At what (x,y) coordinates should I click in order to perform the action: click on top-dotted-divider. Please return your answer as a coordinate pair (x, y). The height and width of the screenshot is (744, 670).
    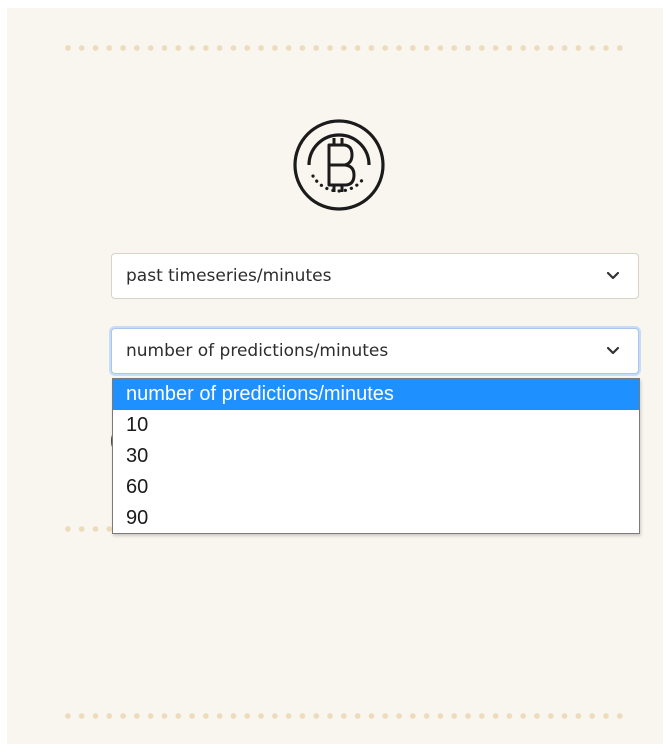
    Looking at the image, I should click on (343, 48).